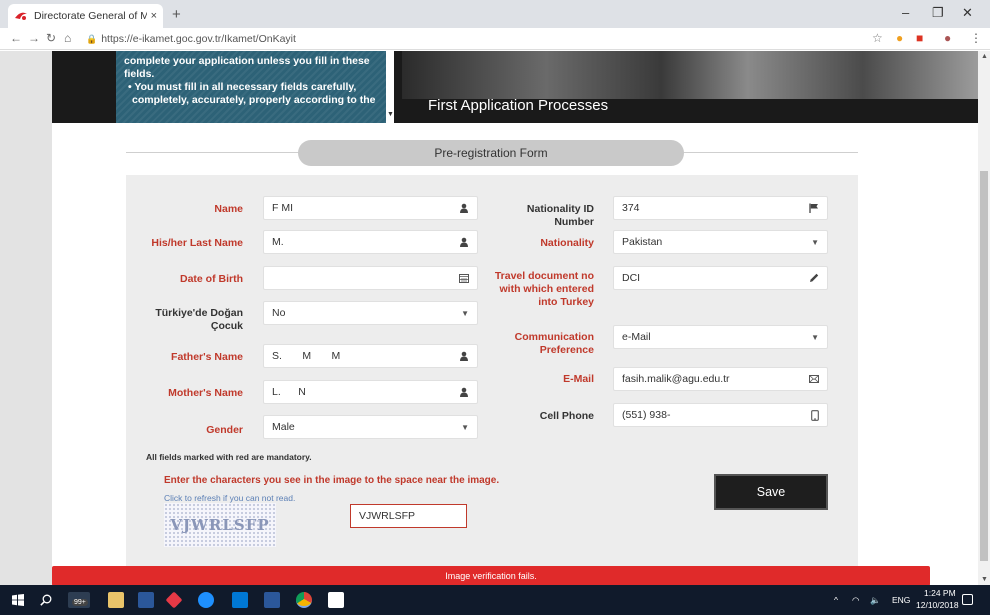 This screenshot has width=990, height=615. What do you see at coordinates (387, 516) in the screenshot?
I see `captcha-input-value: VJWRLSFP` at bounding box center [387, 516].